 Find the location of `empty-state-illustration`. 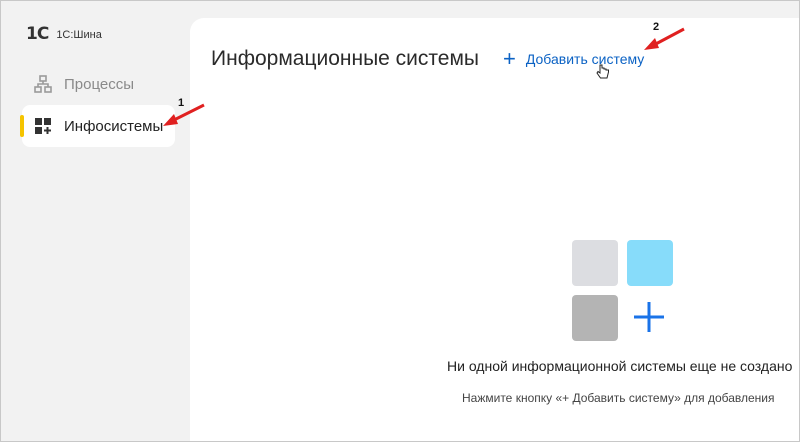

empty-state-illustration is located at coordinates (624, 292).